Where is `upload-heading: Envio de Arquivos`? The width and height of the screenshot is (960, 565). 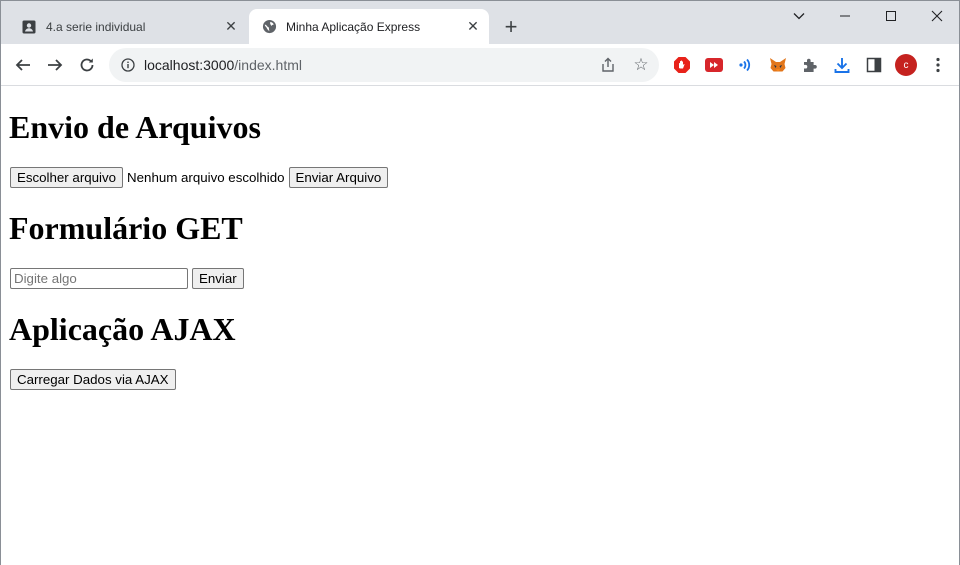 upload-heading: Envio de Arquivos is located at coordinates (135, 127).